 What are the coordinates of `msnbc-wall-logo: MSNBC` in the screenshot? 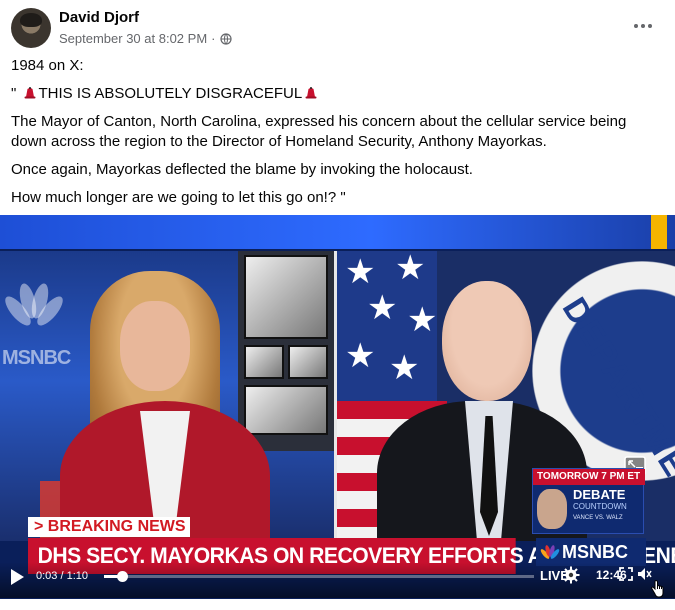 It's located at (36, 358).